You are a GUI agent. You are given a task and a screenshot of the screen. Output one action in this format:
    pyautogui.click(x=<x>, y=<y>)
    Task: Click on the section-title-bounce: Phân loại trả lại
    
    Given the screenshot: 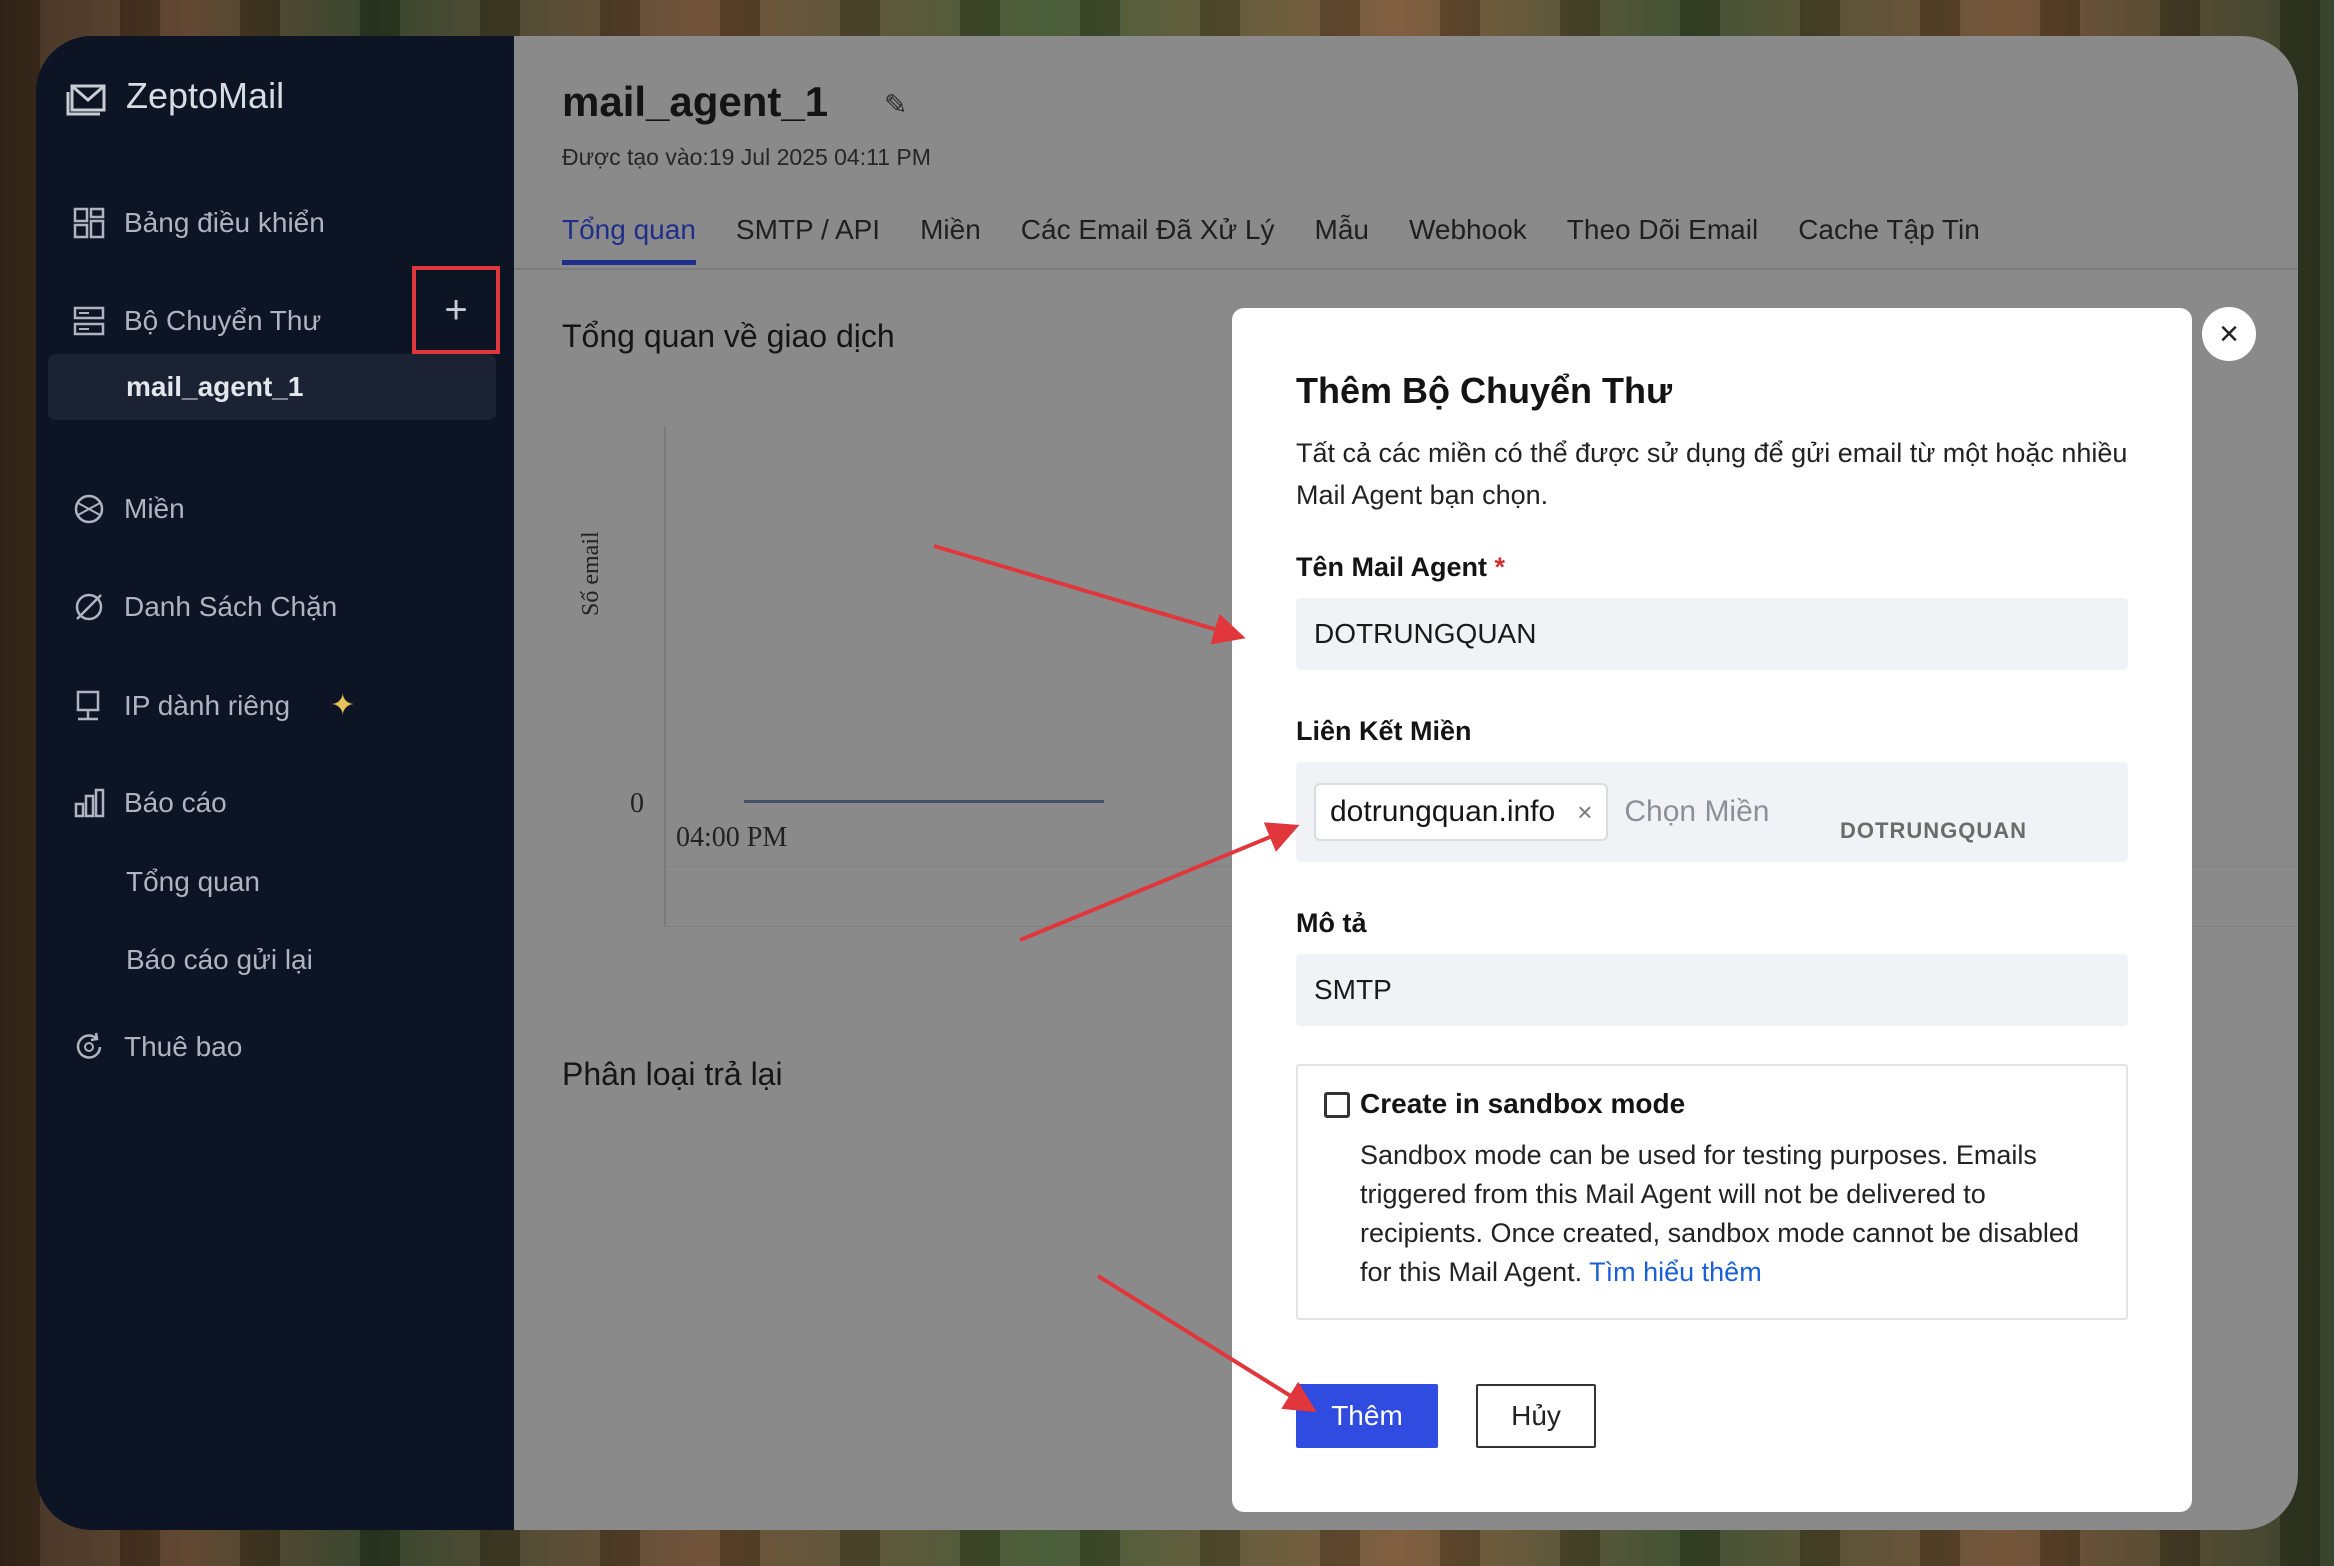 What is the action you would take?
    pyautogui.click(x=672, y=1074)
    